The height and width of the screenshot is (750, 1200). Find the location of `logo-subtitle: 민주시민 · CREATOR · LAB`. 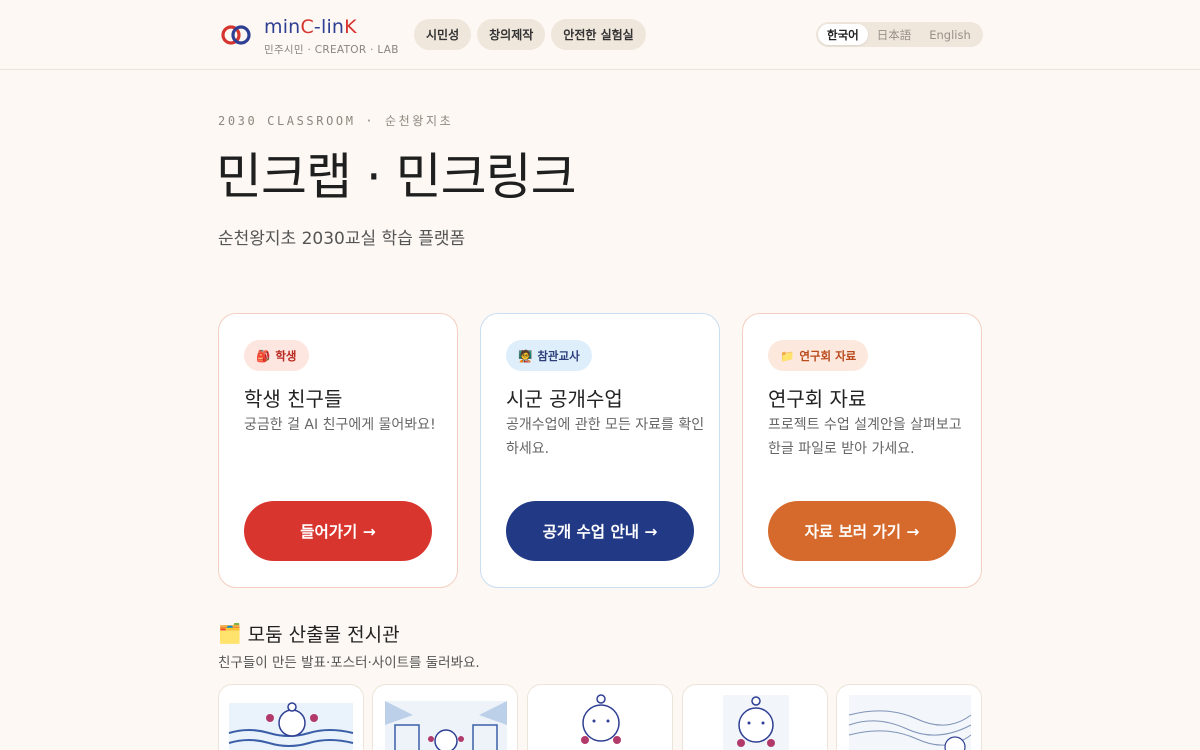

logo-subtitle: 민주시민 · CREATOR · LAB is located at coordinates (331, 50).